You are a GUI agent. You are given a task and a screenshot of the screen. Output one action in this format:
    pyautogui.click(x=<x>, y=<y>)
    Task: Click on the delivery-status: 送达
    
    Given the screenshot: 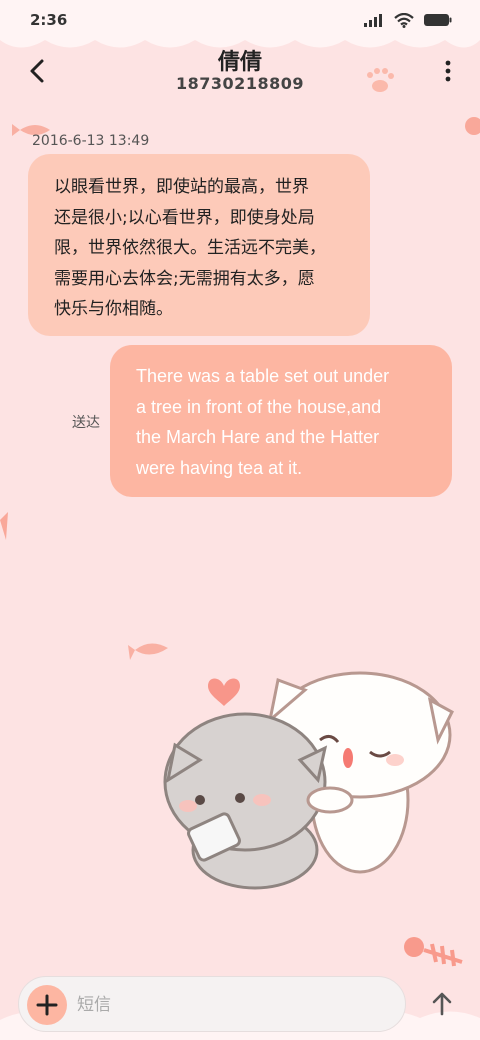 What is the action you would take?
    pyautogui.click(x=86, y=423)
    